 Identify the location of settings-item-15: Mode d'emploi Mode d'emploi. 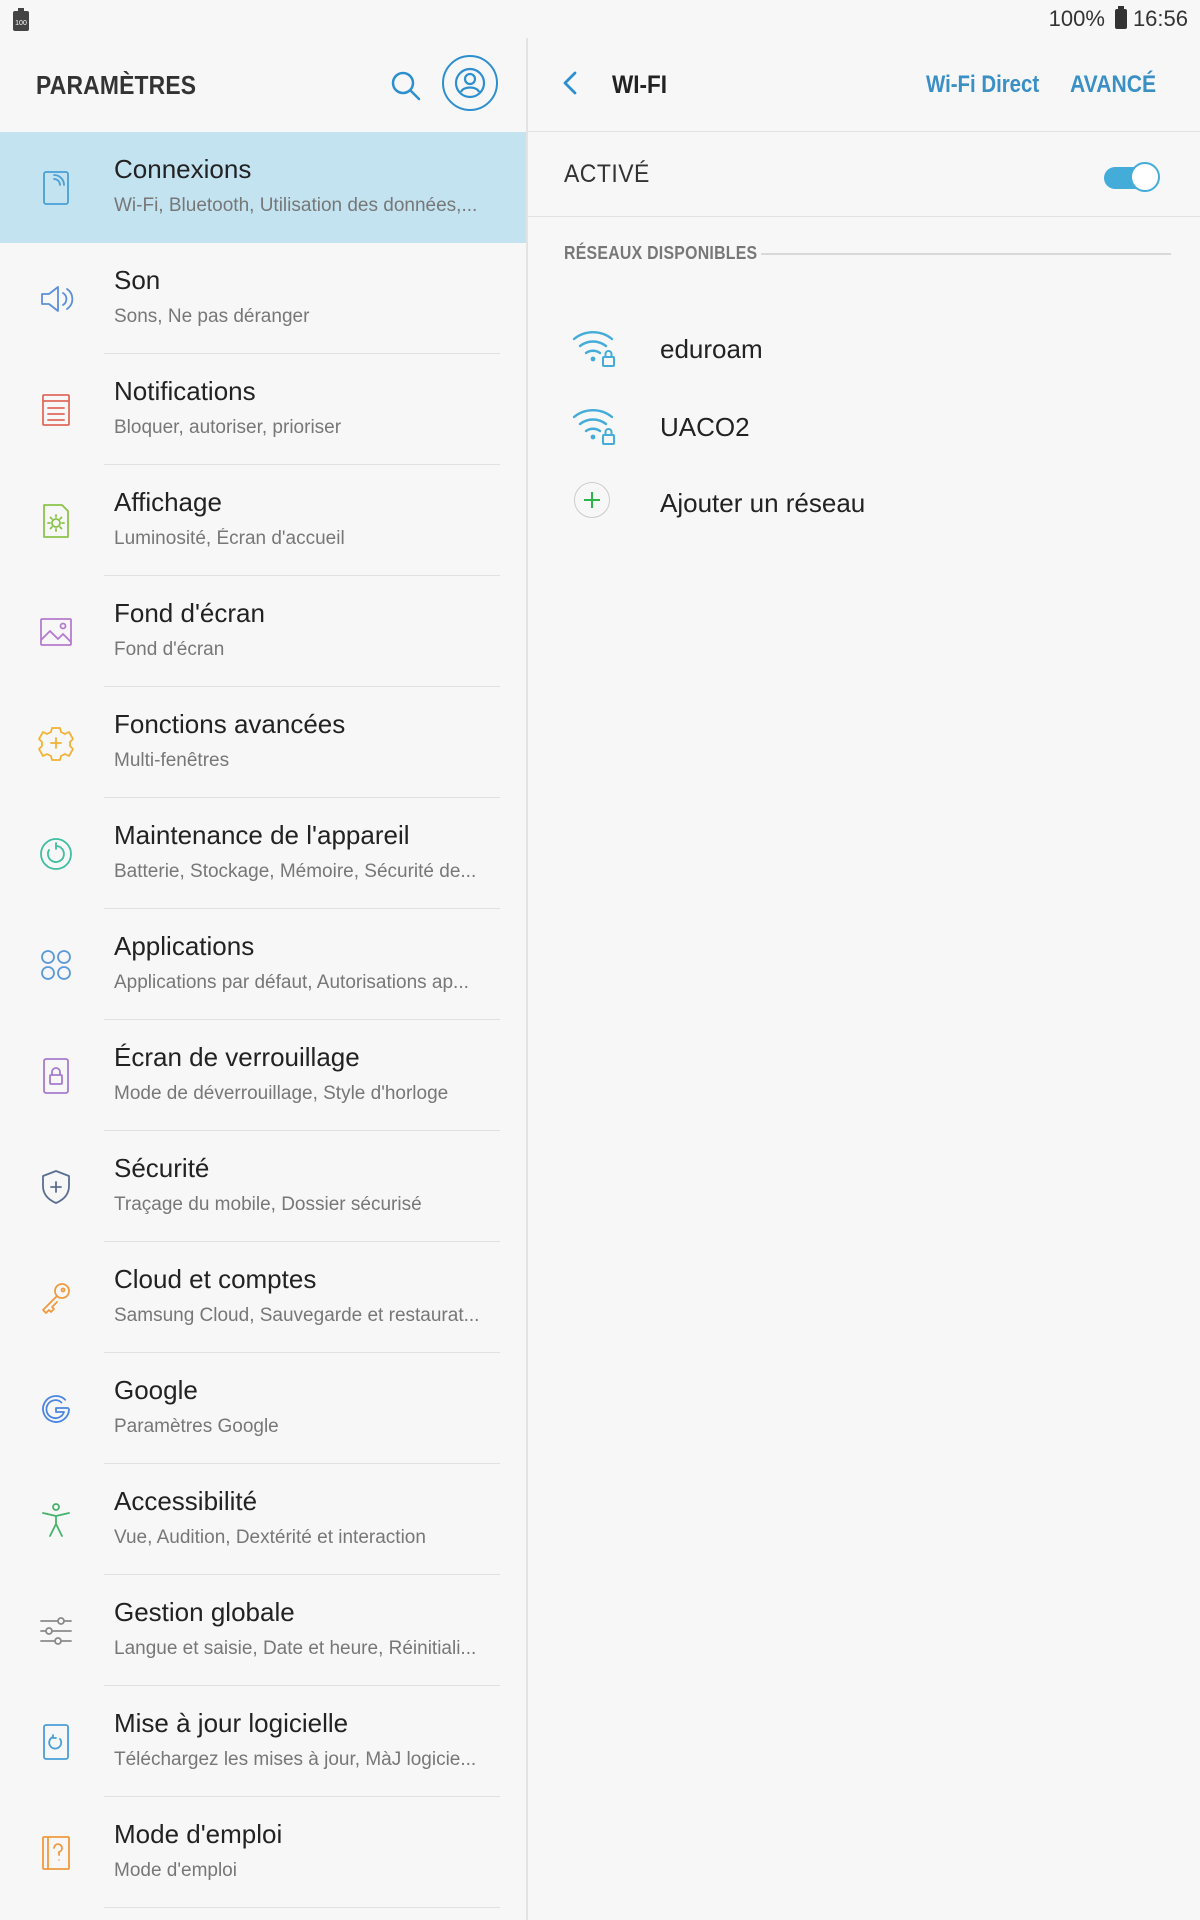
(263, 1852).